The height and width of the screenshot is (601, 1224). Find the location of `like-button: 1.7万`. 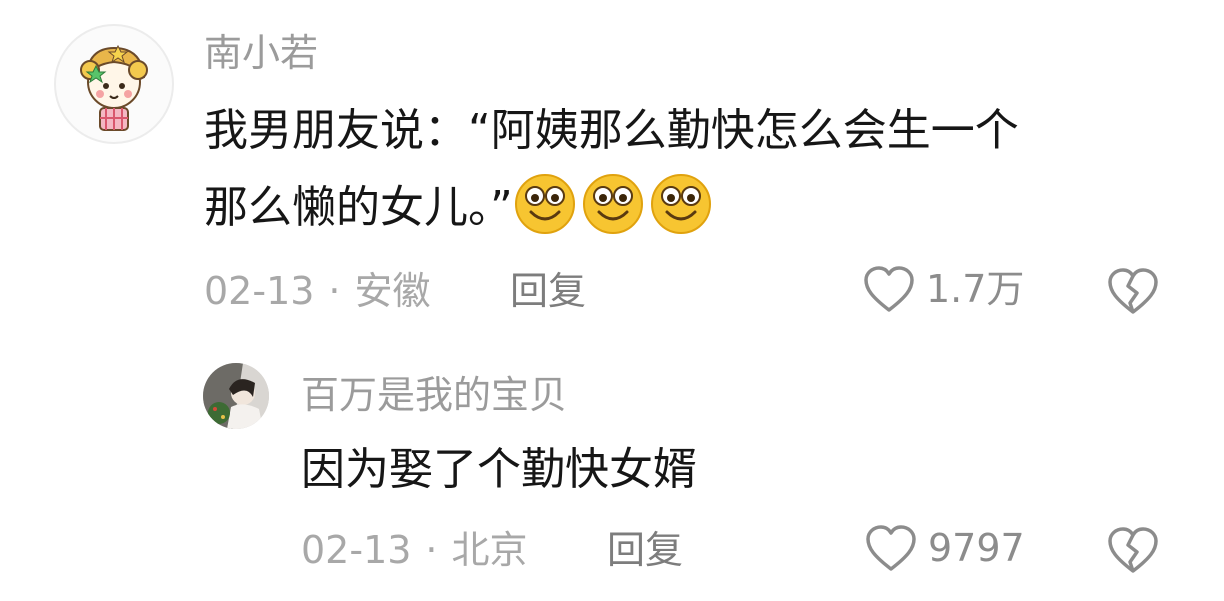

like-button: 1.7万 is located at coordinates (943, 289).